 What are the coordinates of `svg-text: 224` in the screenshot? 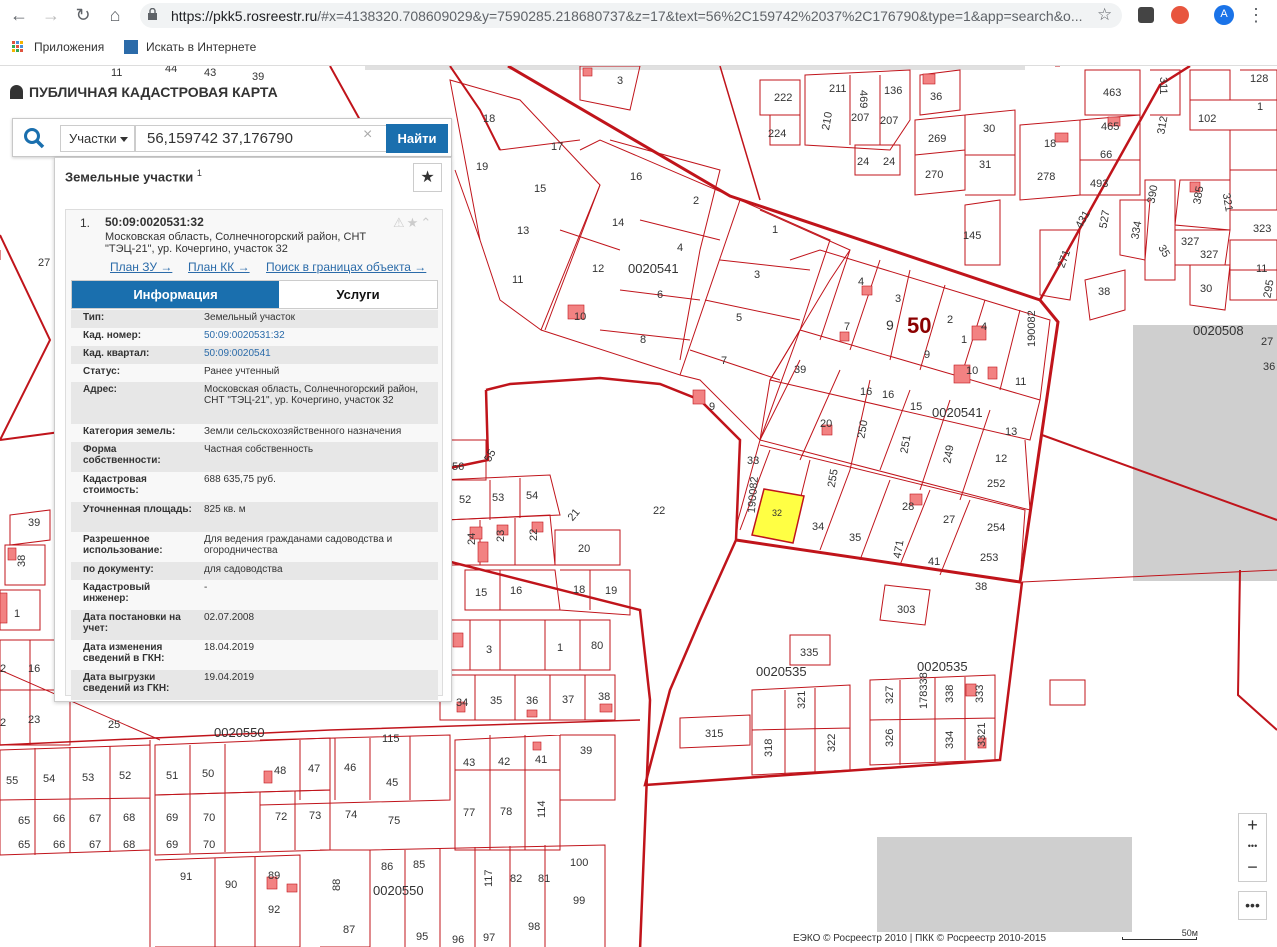 It's located at (777, 134).